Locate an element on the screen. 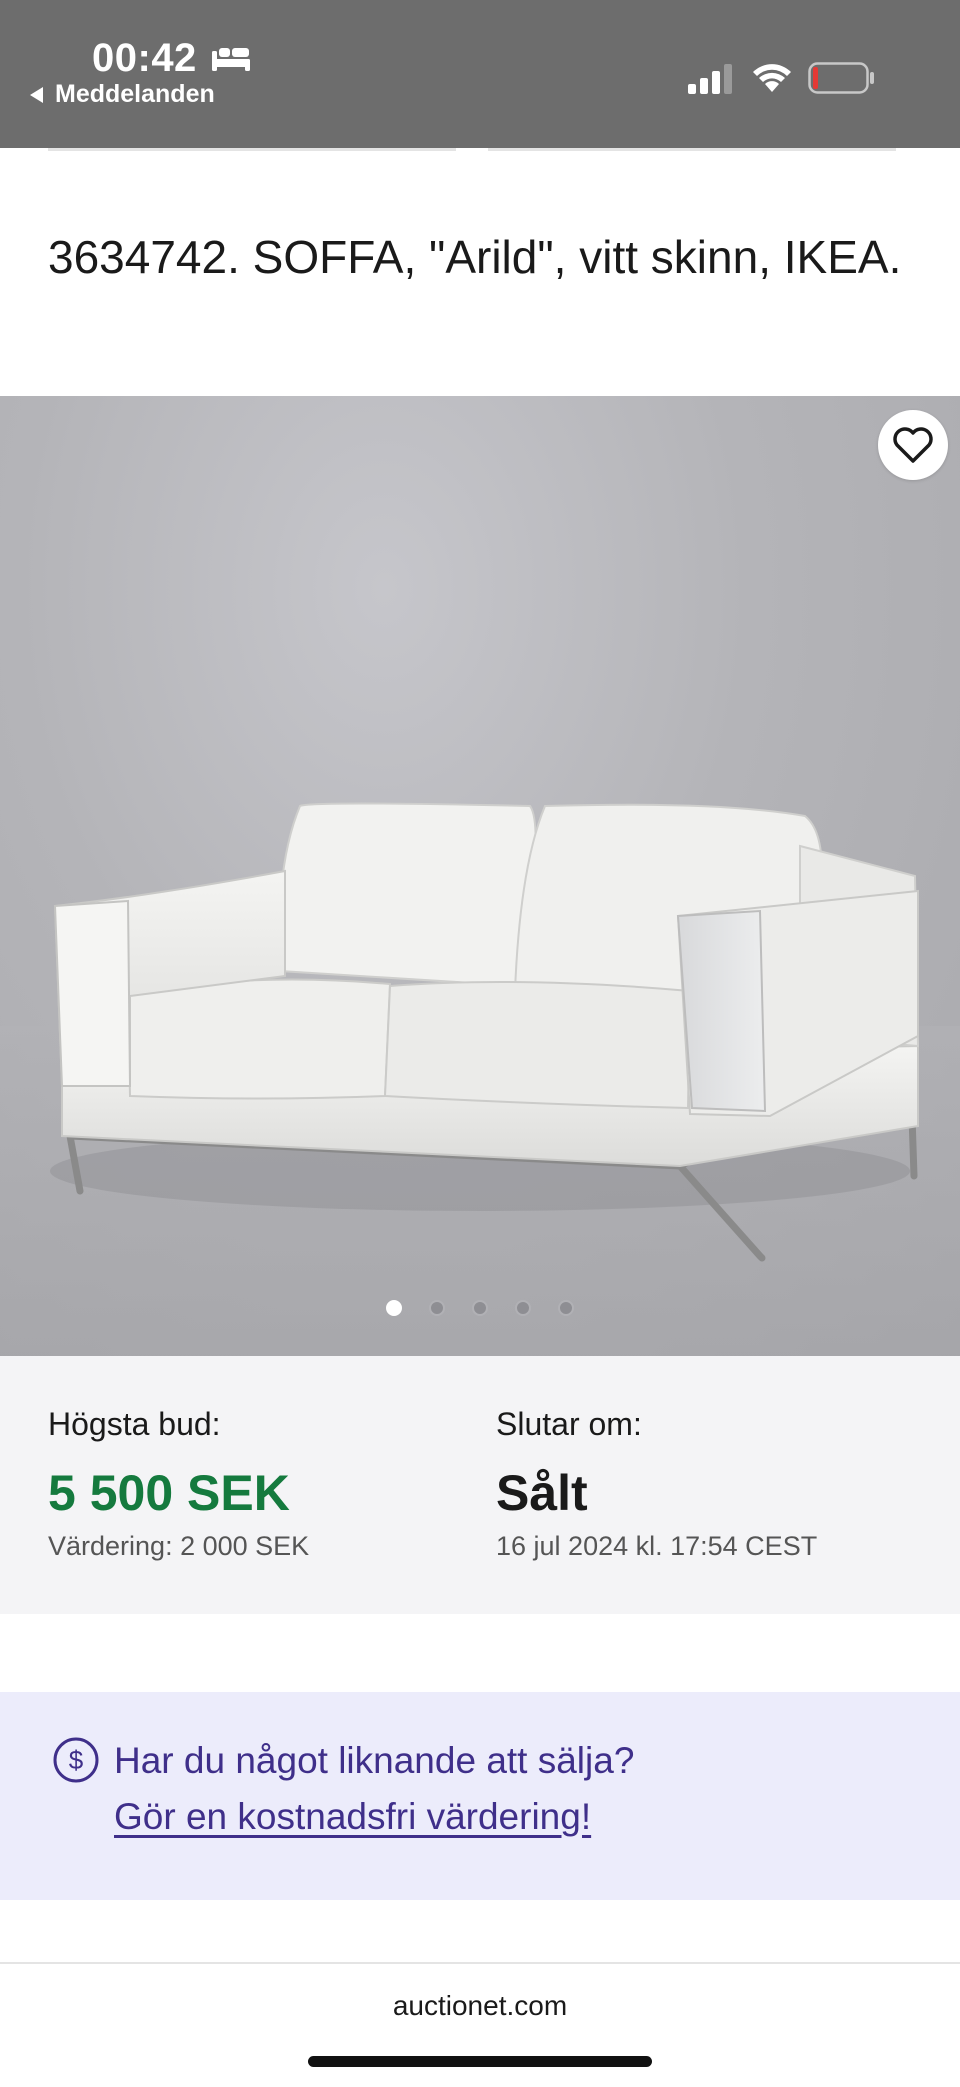 The height and width of the screenshot is (2087, 960). tab-strip-divider is located at coordinates (480, 150).